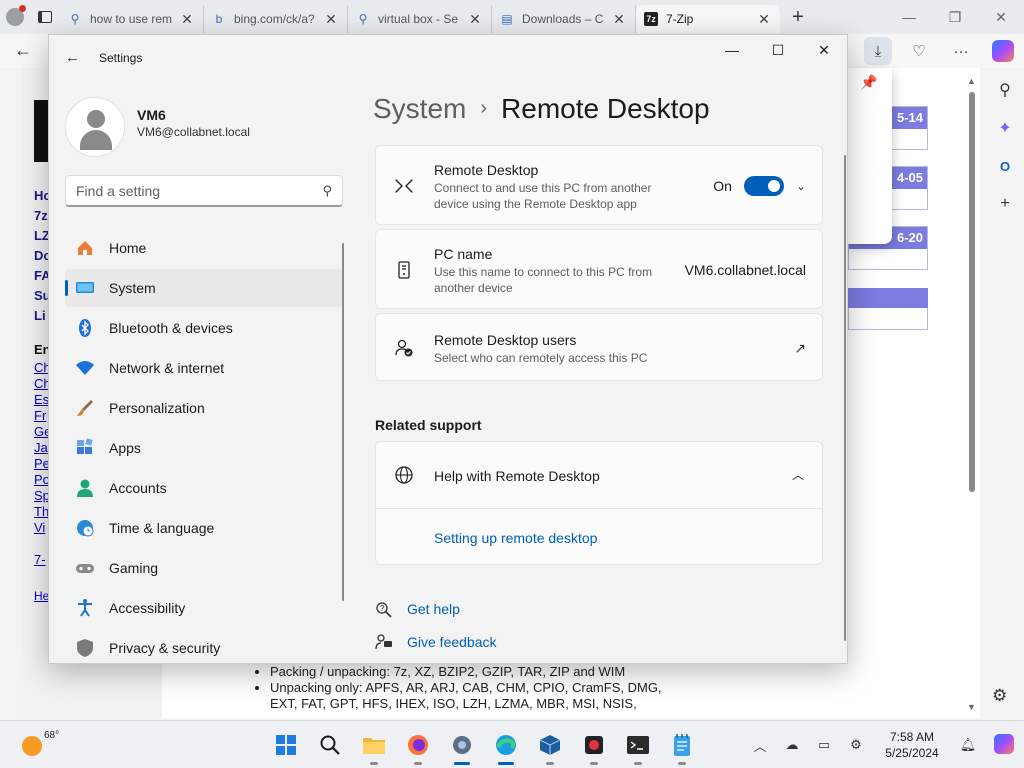 This screenshot has width=1024, height=768. Describe the element at coordinates (204, 248) in the screenshot. I see `nav-item-home: Home` at that location.